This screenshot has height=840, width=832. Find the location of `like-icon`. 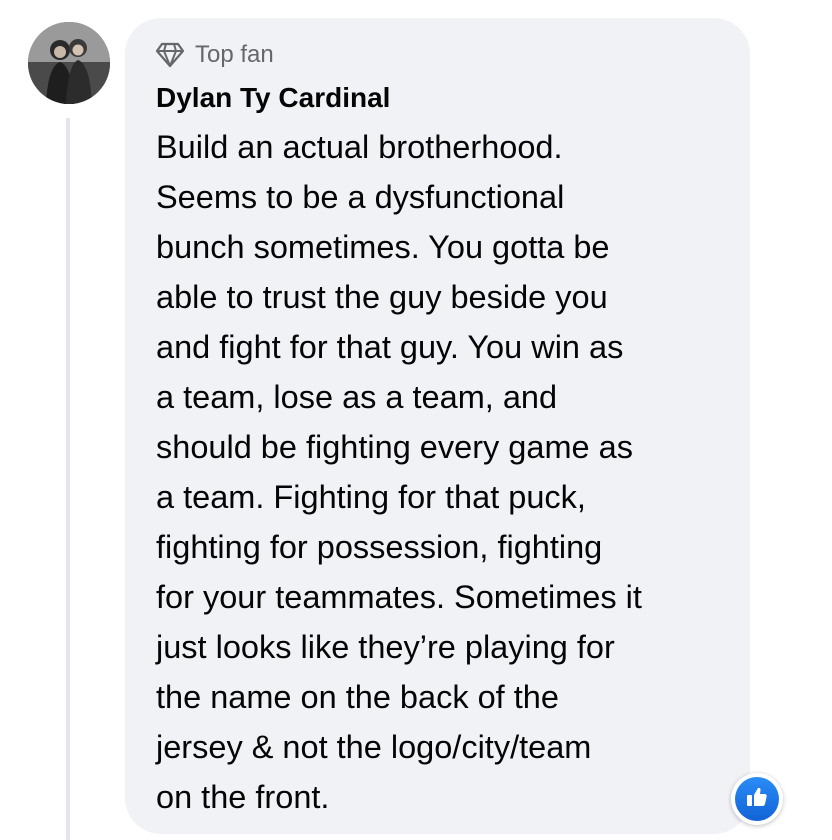

like-icon is located at coordinates (757, 799).